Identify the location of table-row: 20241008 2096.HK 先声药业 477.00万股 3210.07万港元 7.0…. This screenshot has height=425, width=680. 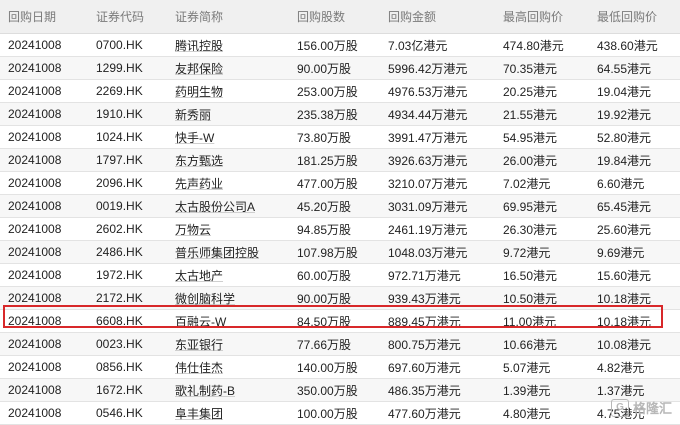
(340, 183).